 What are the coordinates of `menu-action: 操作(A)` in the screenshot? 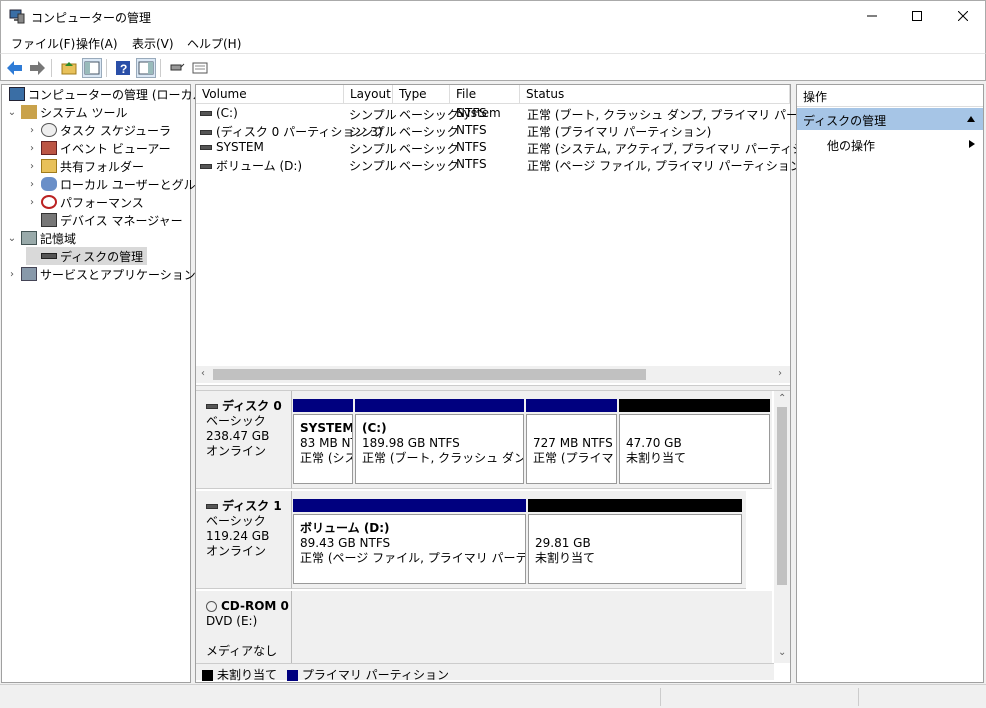 It's located at (97, 43).